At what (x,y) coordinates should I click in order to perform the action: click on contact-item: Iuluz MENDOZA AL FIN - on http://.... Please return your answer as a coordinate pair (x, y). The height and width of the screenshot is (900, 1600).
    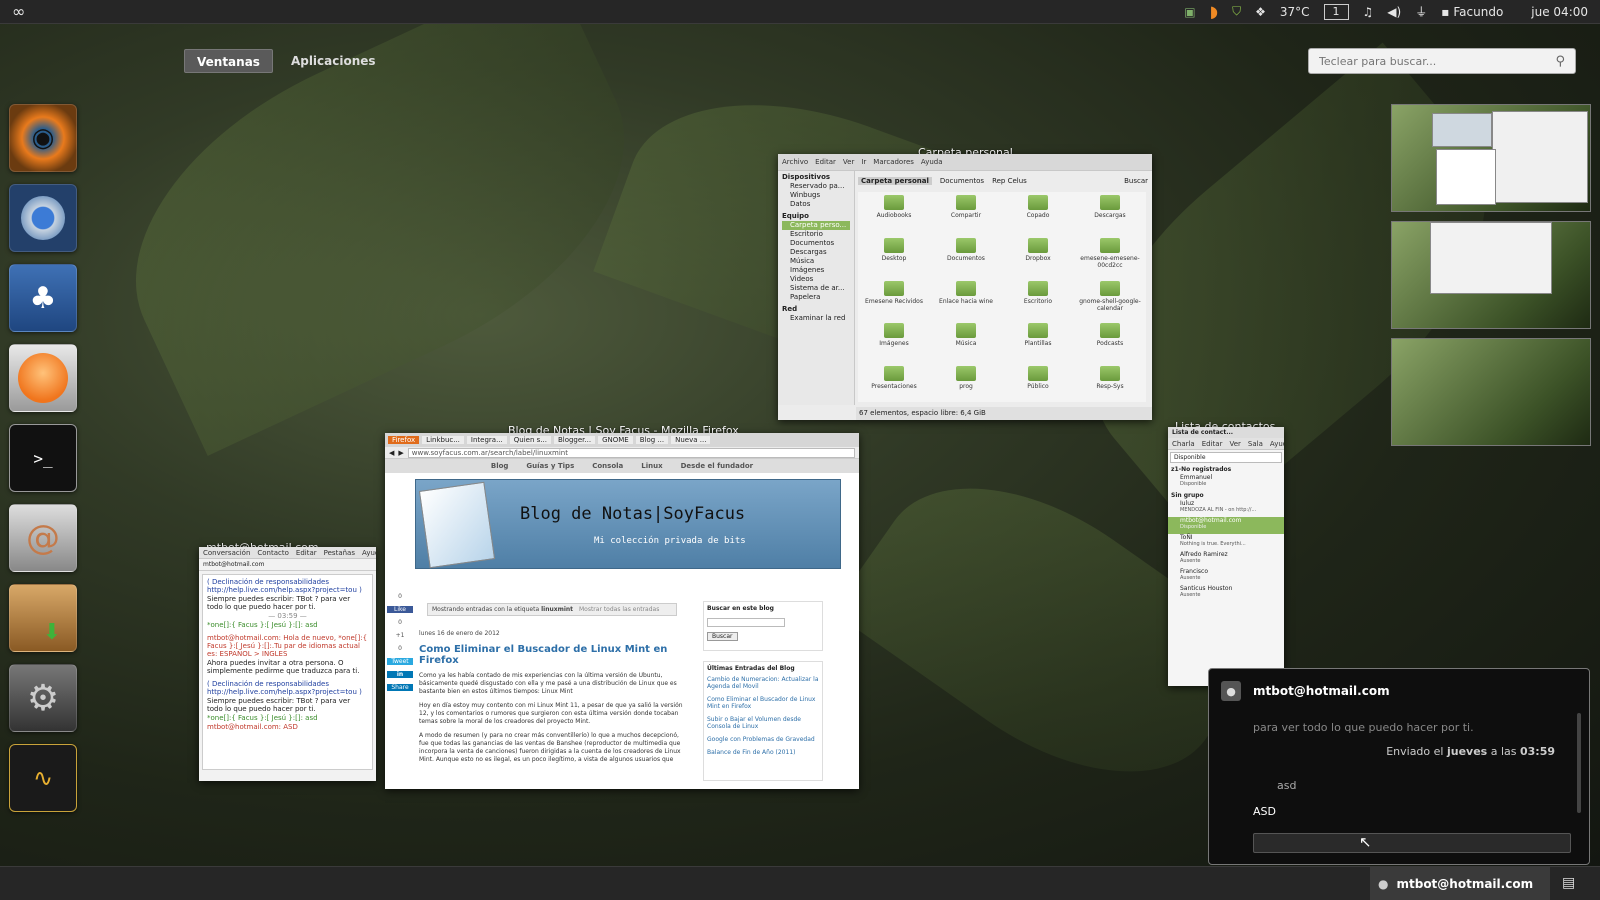
    Looking at the image, I should click on (1226, 508).